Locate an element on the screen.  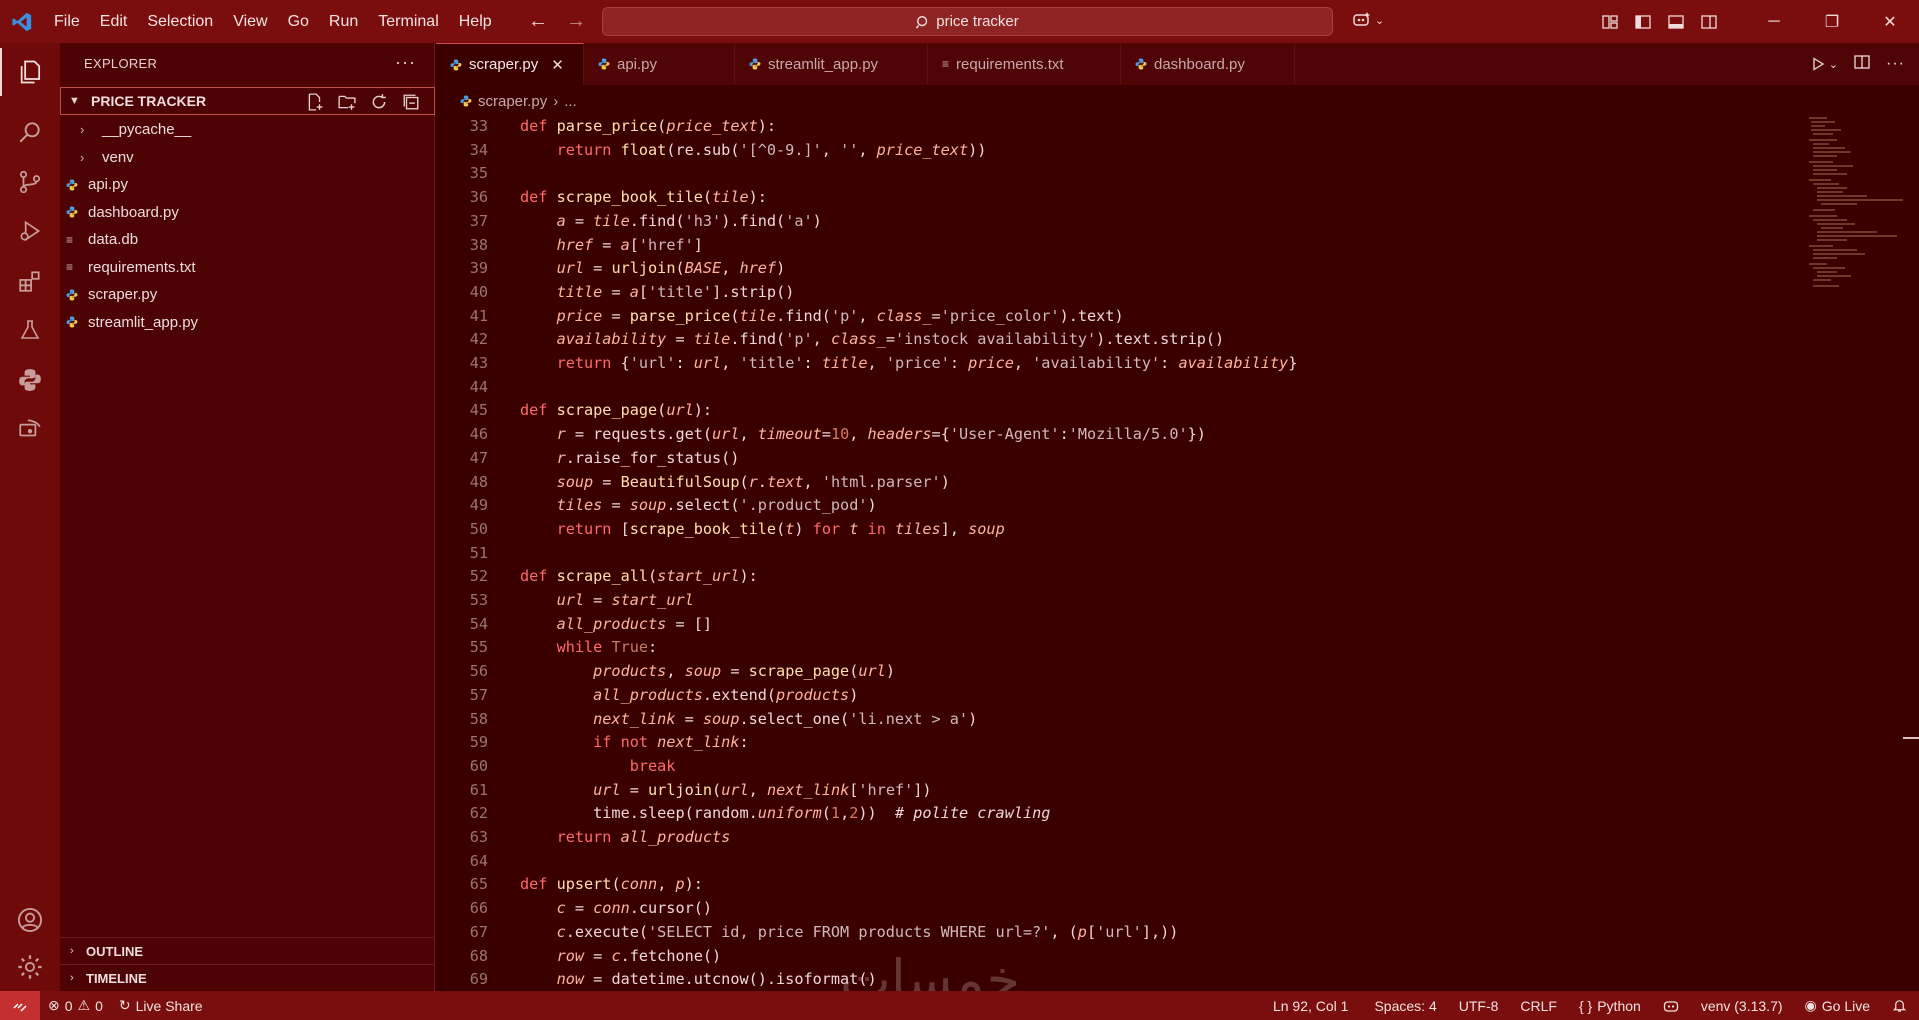
scrollbar-marker is located at coordinates (1911, 738).